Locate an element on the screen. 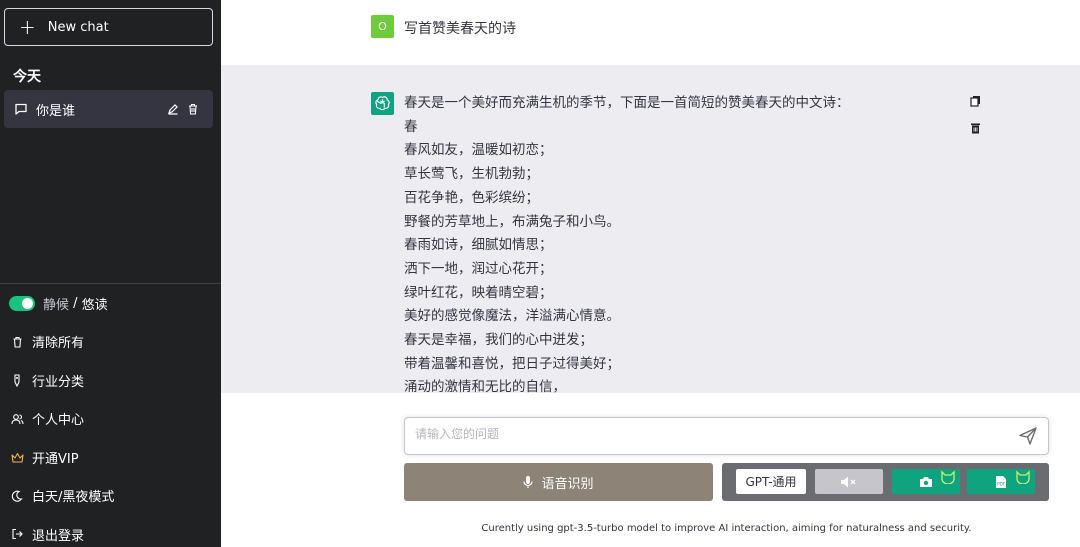 The width and height of the screenshot is (1080, 547). sidebar-item-label: 开通VIP is located at coordinates (55, 459).